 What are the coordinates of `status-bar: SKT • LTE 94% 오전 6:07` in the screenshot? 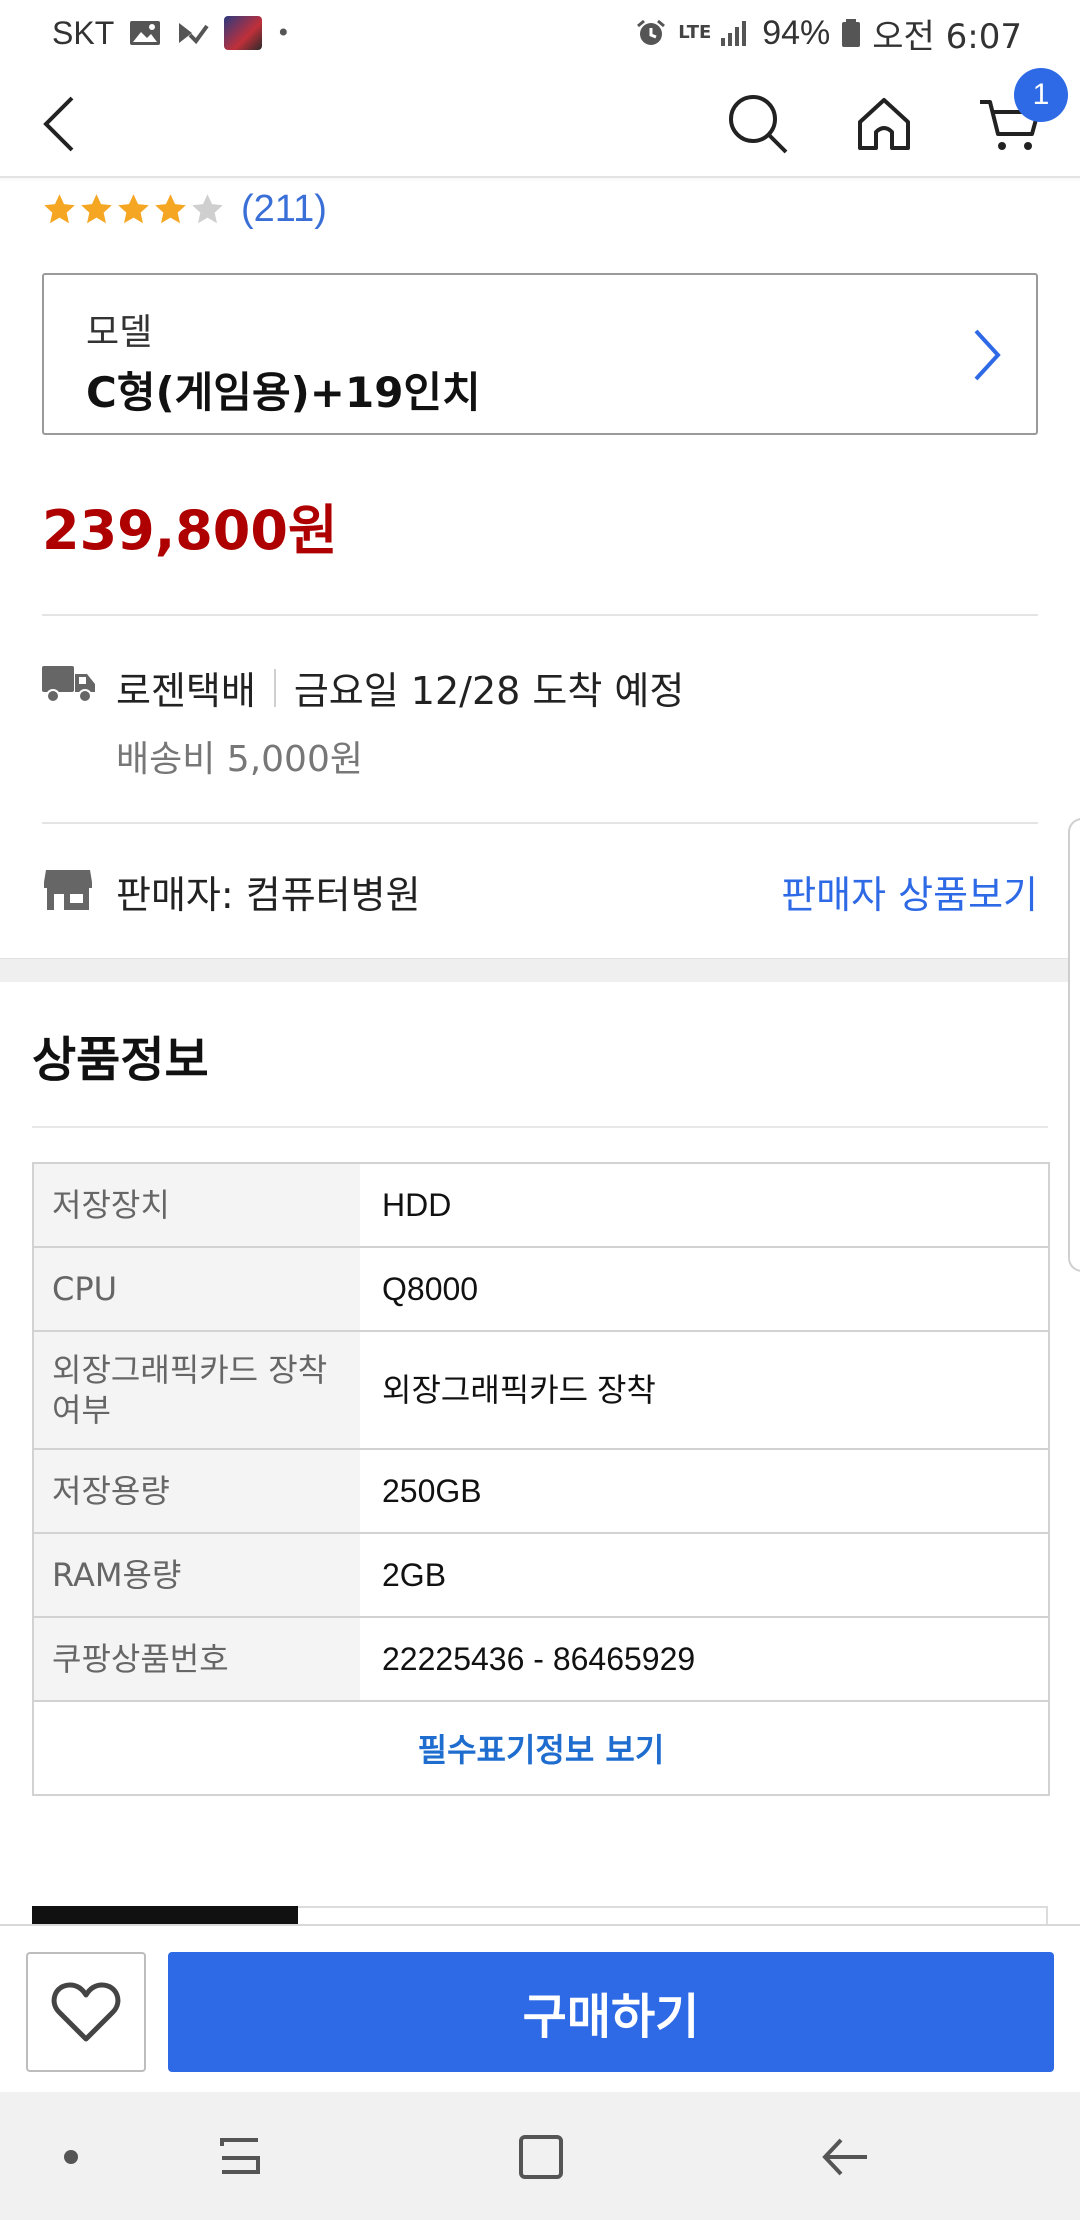 It's located at (540, 33).